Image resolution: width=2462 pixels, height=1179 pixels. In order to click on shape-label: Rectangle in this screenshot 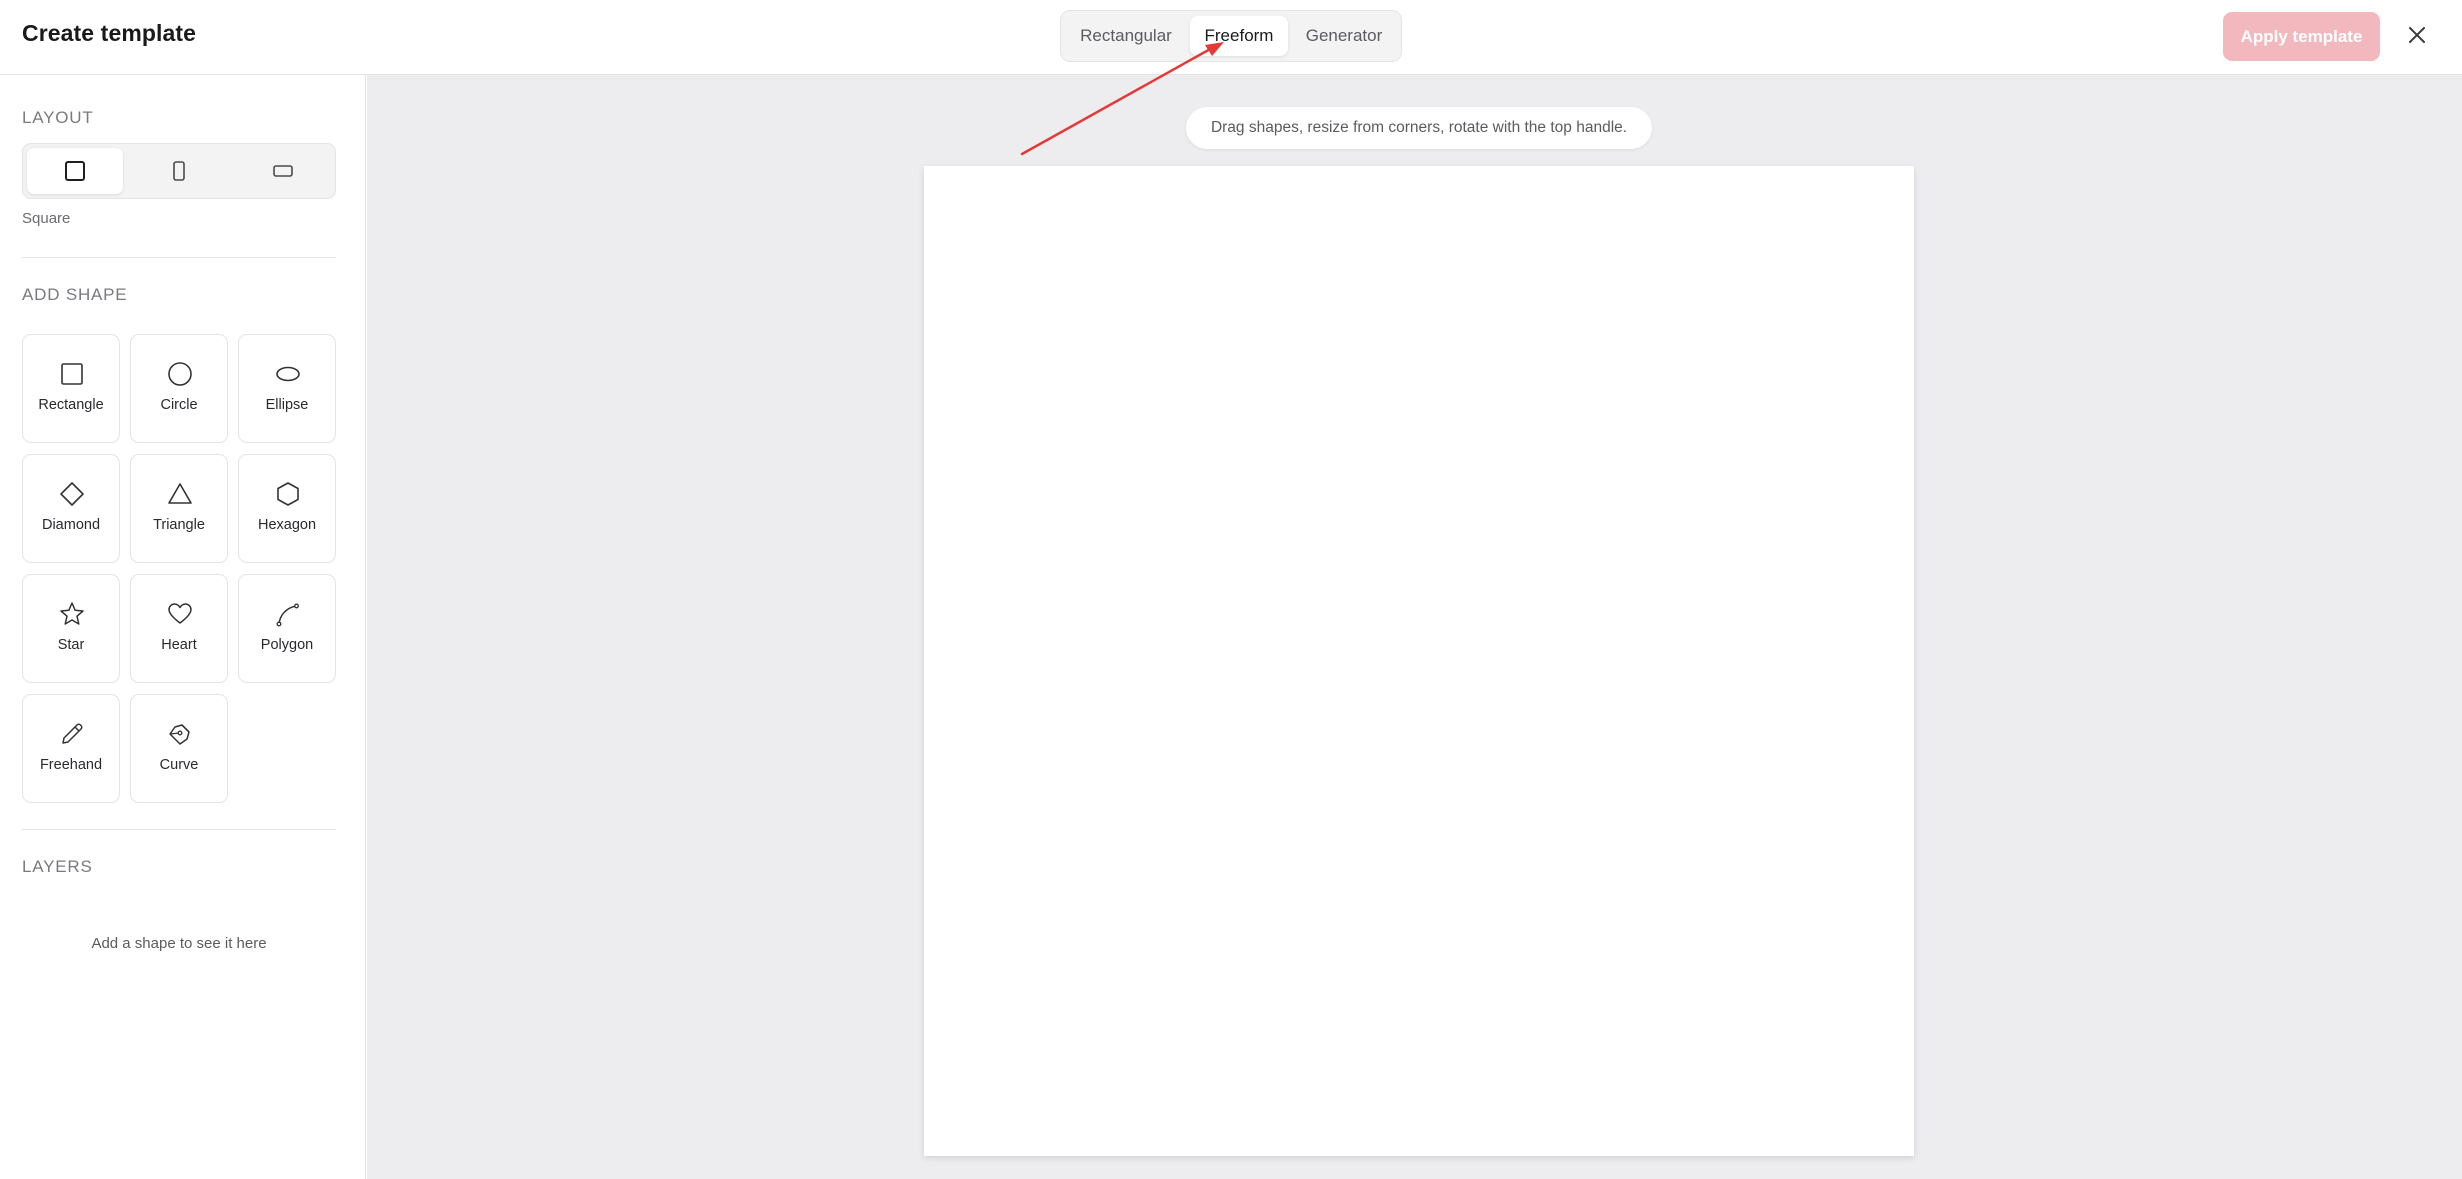, I will do `click(71, 405)`.